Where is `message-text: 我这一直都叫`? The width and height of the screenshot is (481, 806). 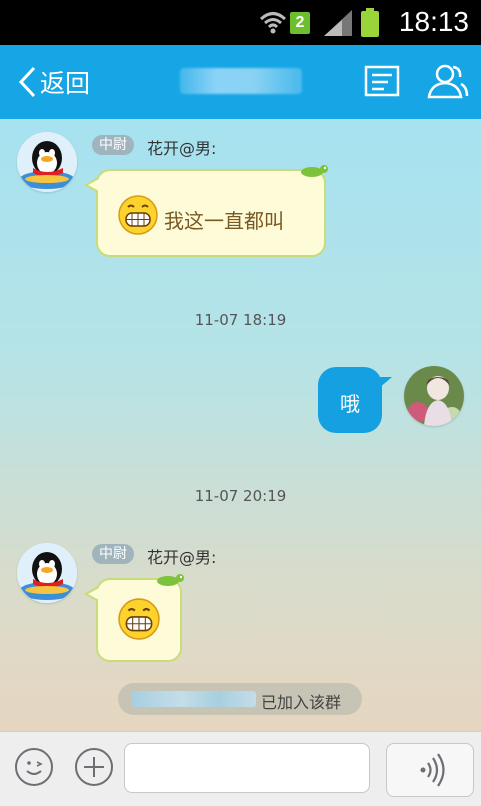
message-text: 我这一直都叫 is located at coordinates (224, 221).